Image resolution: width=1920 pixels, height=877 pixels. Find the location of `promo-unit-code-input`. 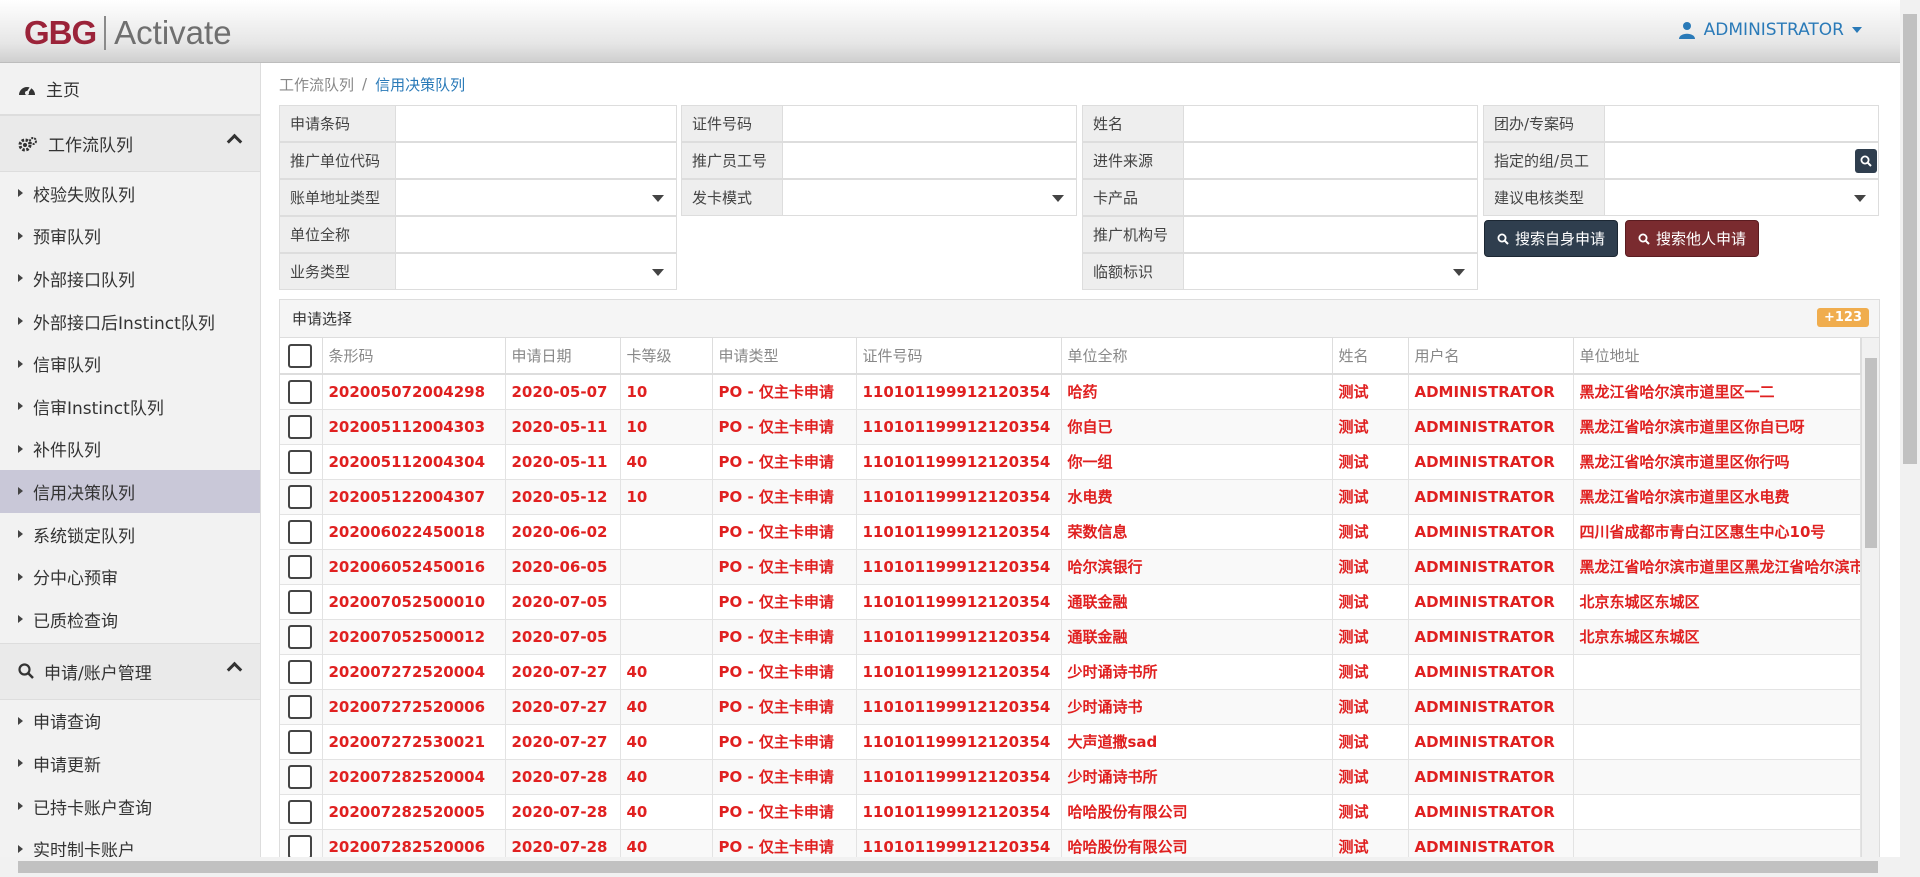

promo-unit-code-input is located at coordinates (536, 160).